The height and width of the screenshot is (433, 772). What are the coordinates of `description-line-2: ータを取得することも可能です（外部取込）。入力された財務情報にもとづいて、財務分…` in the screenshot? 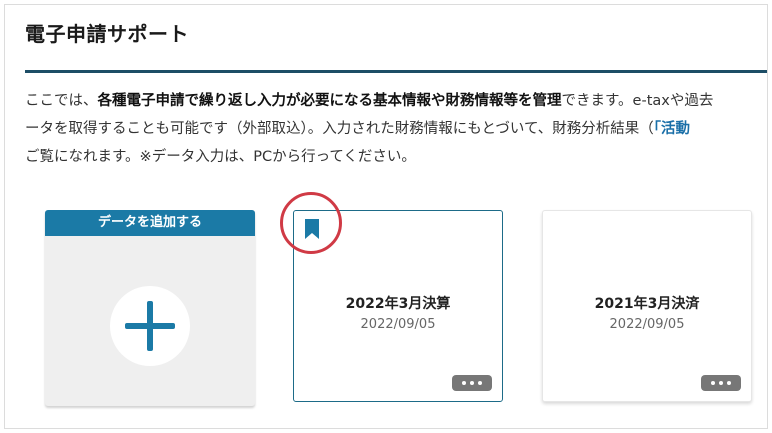 It's located at (396, 129).